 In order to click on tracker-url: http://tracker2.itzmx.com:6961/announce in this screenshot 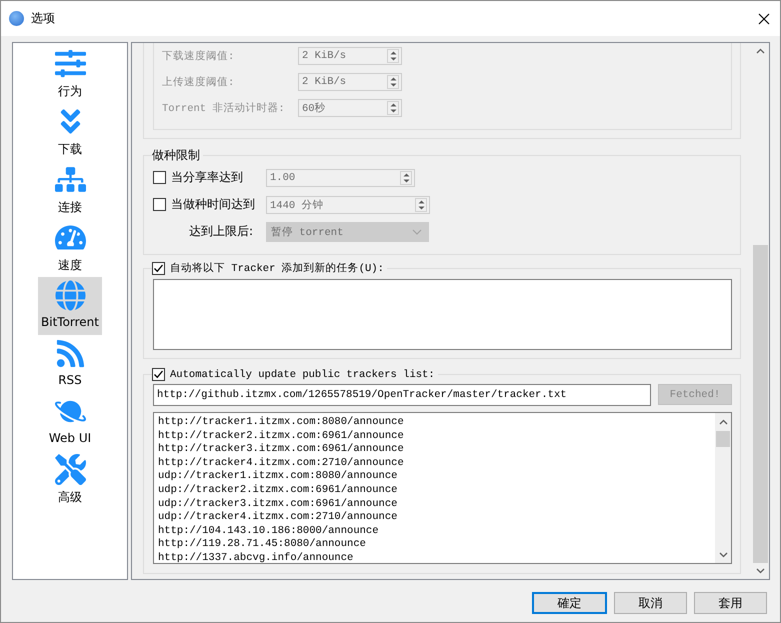, I will do `click(281, 436)`.